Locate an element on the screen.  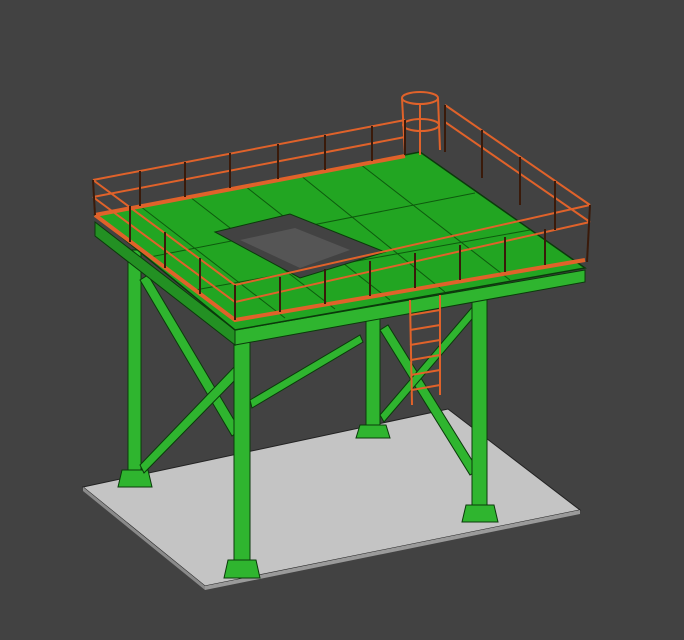
column-base-right is located at coordinates (480, 513).